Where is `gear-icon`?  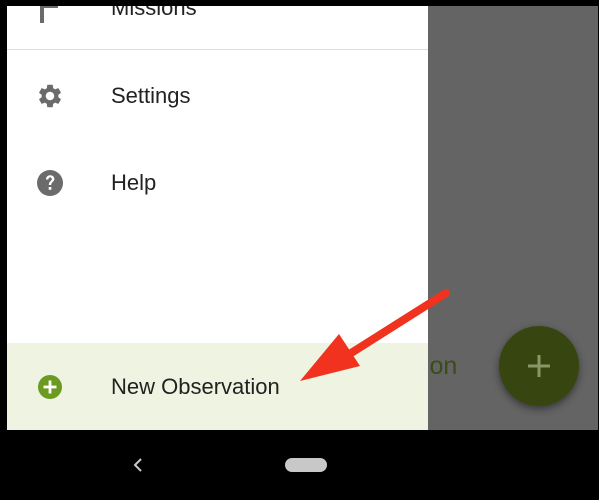 gear-icon is located at coordinates (50, 96).